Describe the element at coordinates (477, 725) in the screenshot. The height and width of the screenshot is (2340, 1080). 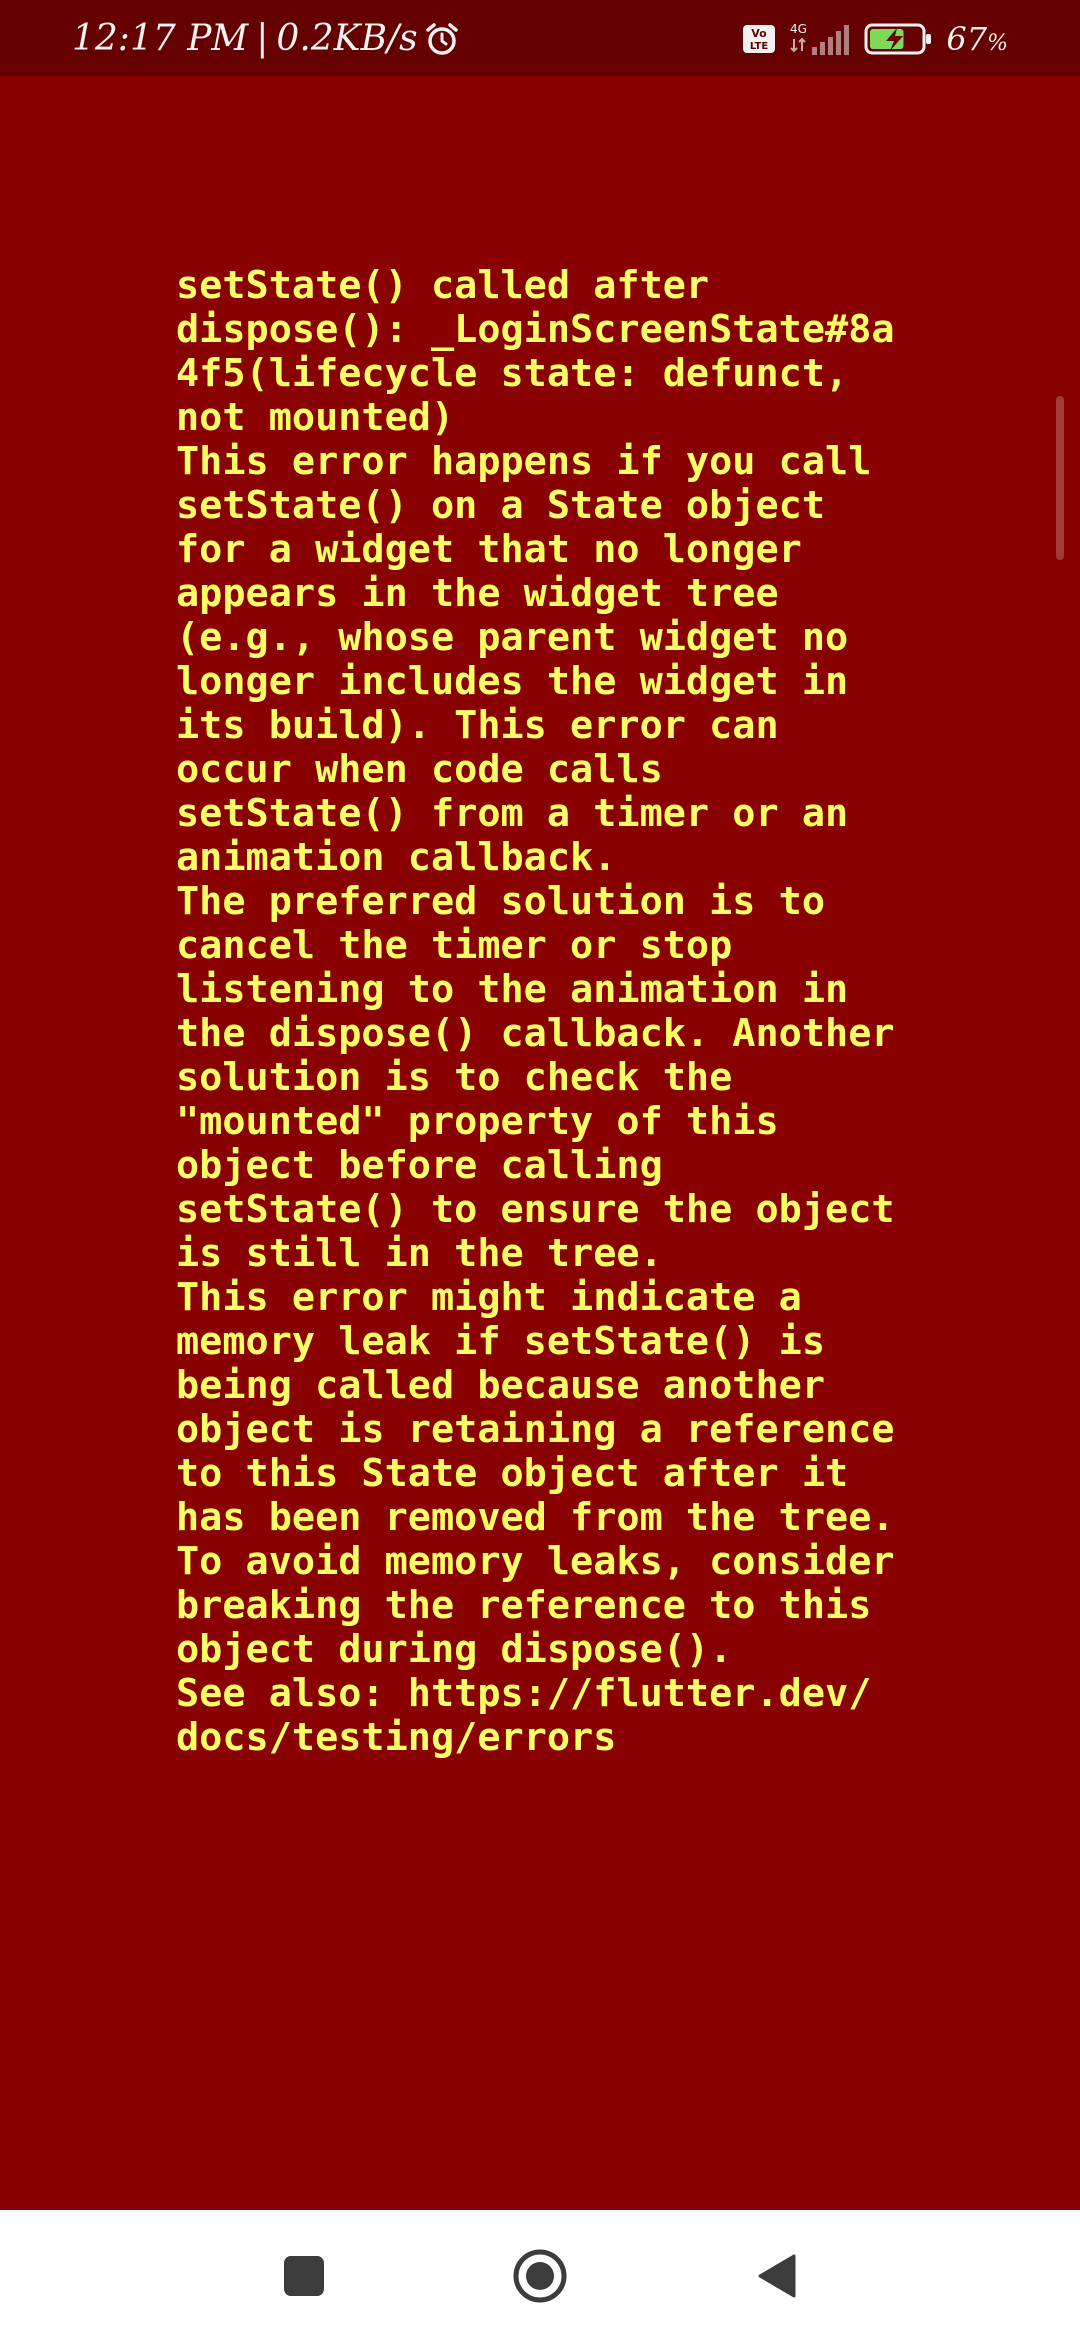
I see `error-line: its build). This error can` at that location.